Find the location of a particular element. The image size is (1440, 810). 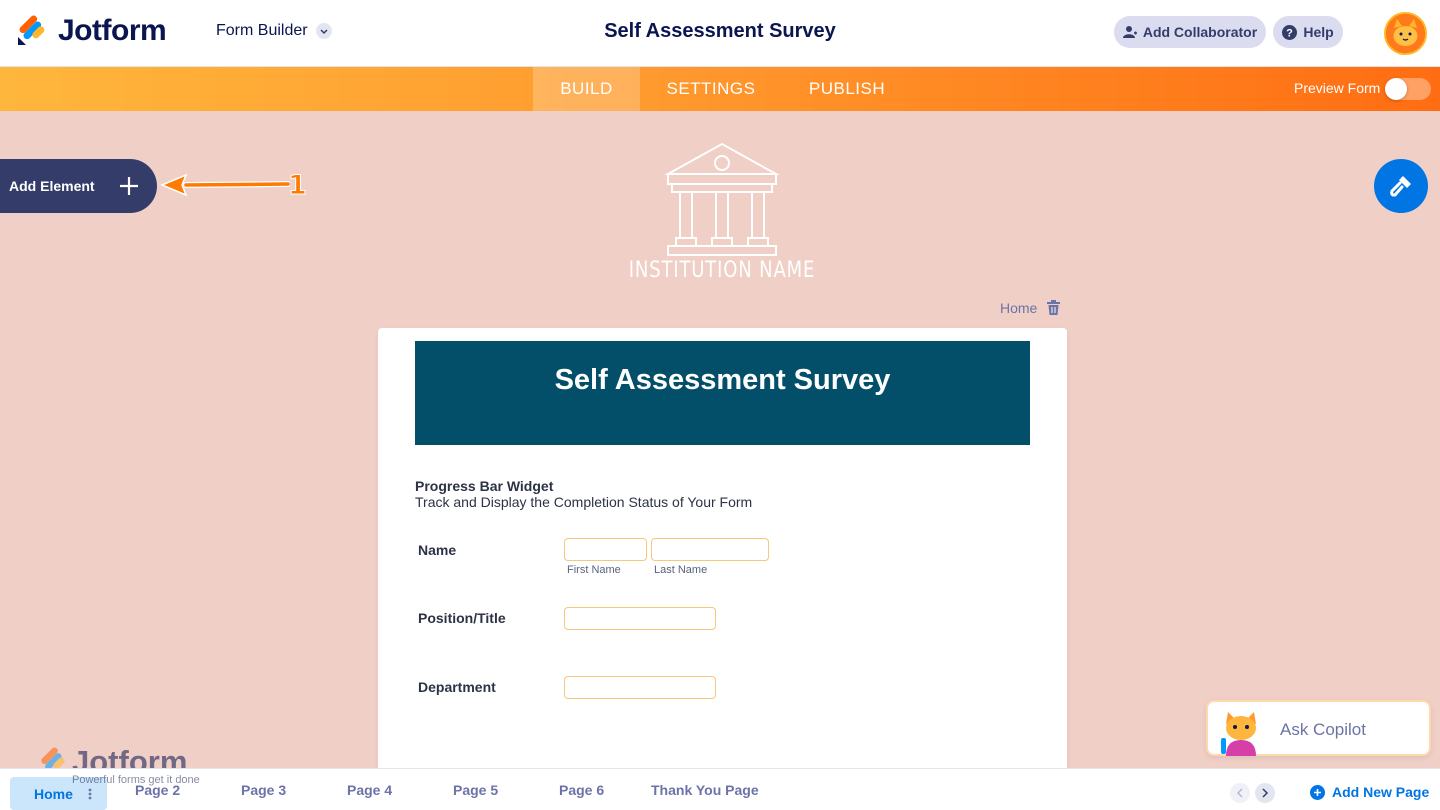

jotform-logo: Jotform is located at coordinates (91, 31).